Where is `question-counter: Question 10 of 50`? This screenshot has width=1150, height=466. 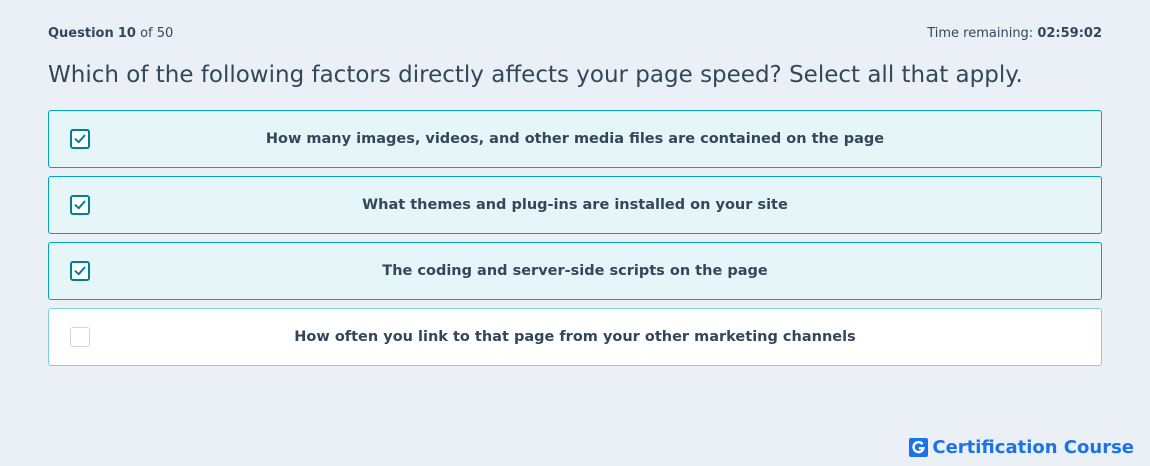 question-counter: Question 10 of 50 is located at coordinates (110, 33).